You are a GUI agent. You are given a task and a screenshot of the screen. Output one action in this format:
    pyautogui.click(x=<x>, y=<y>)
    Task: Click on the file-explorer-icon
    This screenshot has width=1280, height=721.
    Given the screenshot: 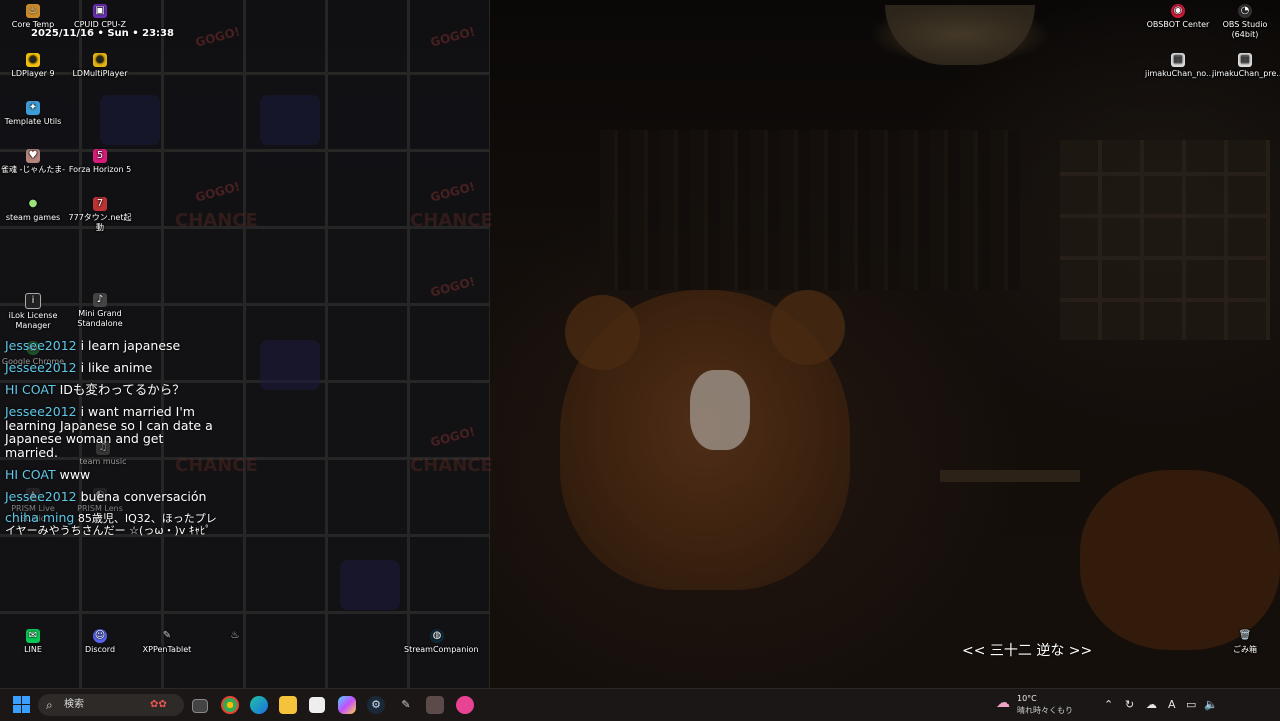 What is the action you would take?
    pyautogui.click(x=288, y=705)
    